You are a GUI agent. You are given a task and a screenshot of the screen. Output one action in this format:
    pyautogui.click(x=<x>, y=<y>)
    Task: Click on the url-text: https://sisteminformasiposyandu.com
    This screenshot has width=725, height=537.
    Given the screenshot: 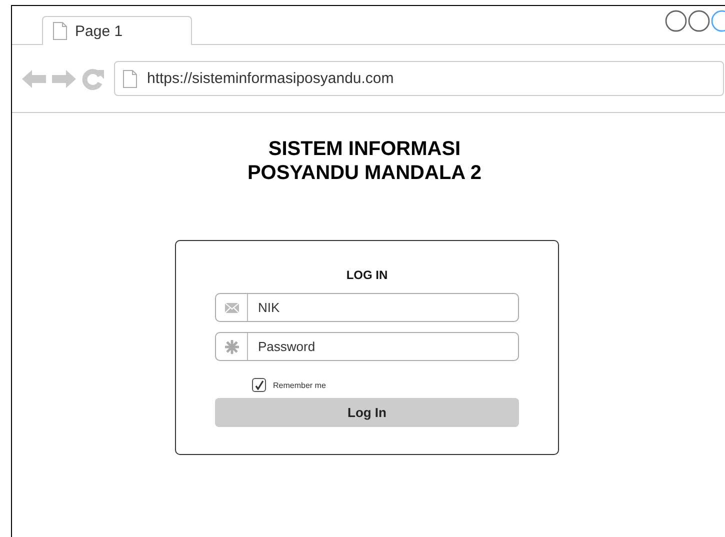 What is the action you would take?
    pyautogui.click(x=270, y=78)
    